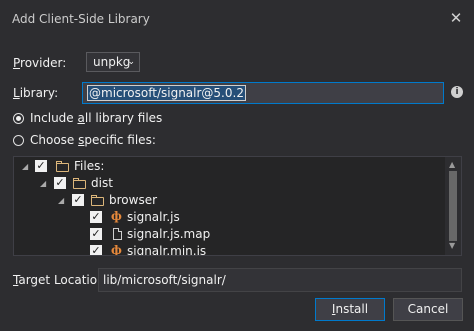 Image resolution: width=474 pixels, height=331 pixels. I want to click on choose-specific-label: Choose specific files:, so click(93, 140).